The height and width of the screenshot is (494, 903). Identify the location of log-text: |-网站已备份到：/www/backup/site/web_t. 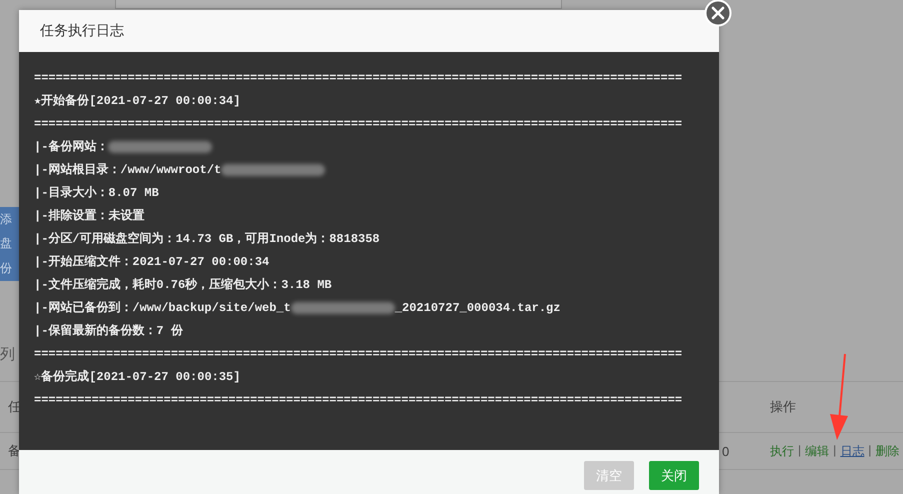
(162, 308).